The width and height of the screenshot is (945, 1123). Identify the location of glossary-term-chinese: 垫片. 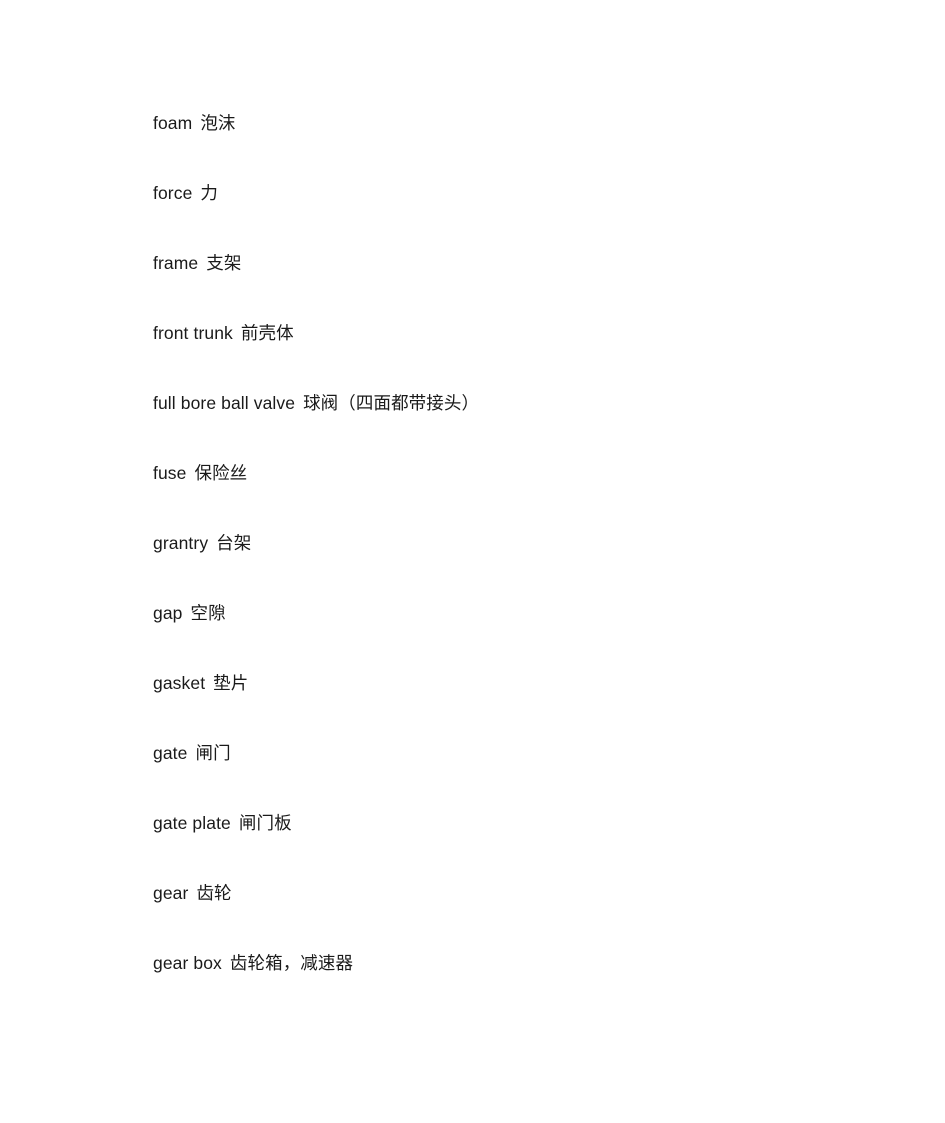
(231, 683).